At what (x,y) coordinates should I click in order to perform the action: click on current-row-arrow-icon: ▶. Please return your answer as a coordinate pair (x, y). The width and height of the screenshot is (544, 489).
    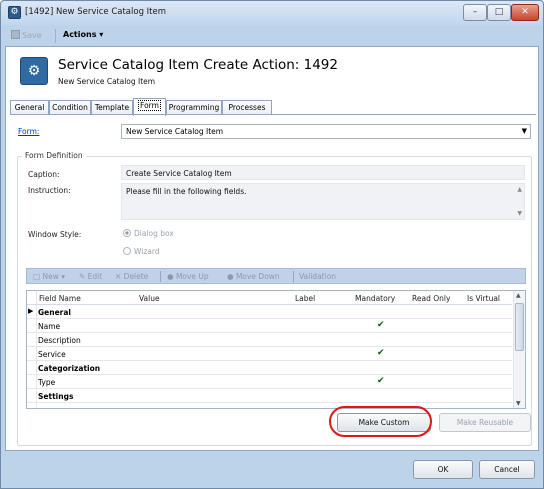
    Looking at the image, I should click on (31, 311).